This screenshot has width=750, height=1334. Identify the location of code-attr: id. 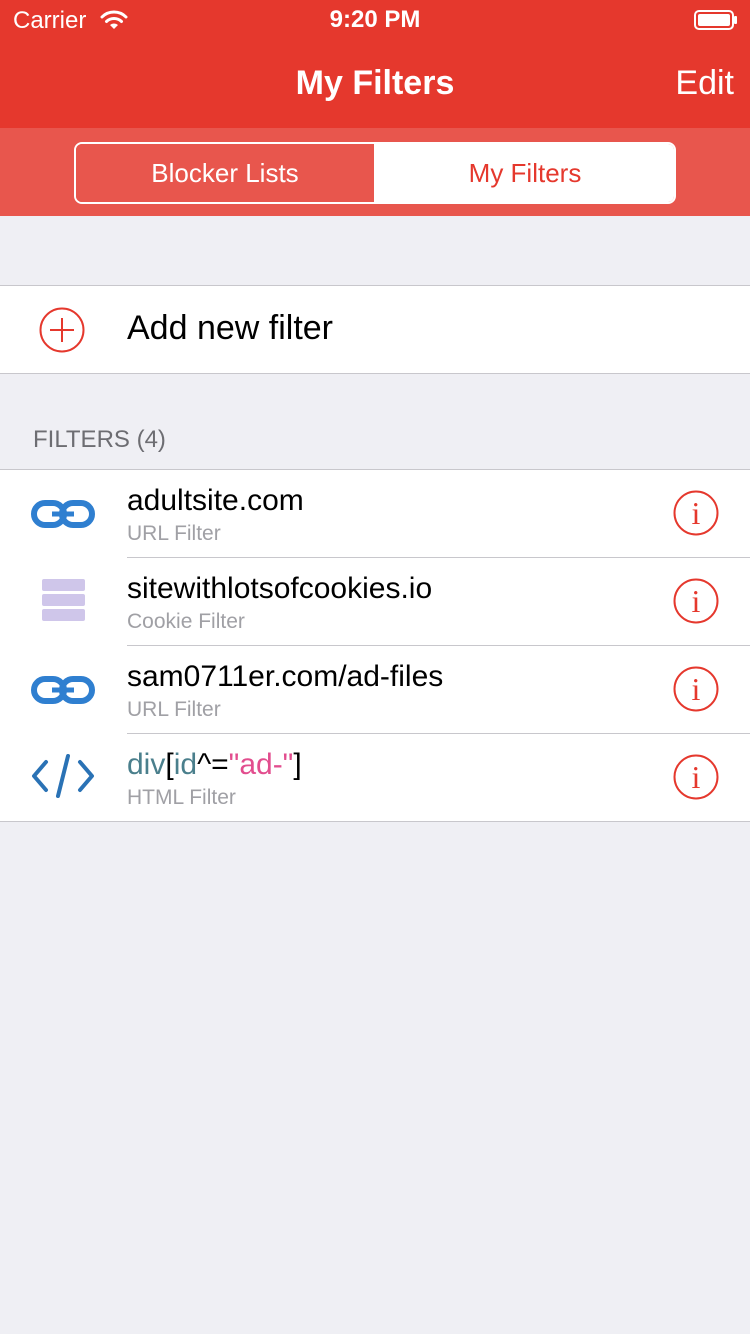
(185, 764).